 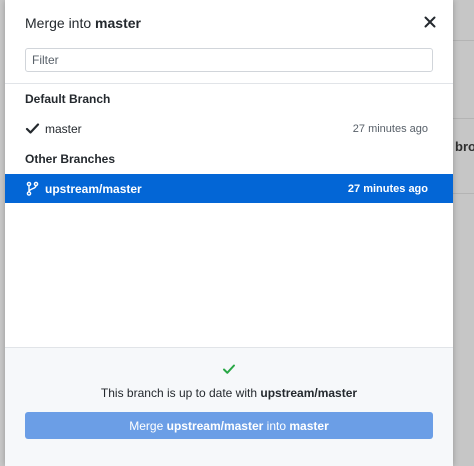 What do you see at coordinates (63, 129) in the screenshot?
I see `branch-name: master` at bounding box center [63, 129].